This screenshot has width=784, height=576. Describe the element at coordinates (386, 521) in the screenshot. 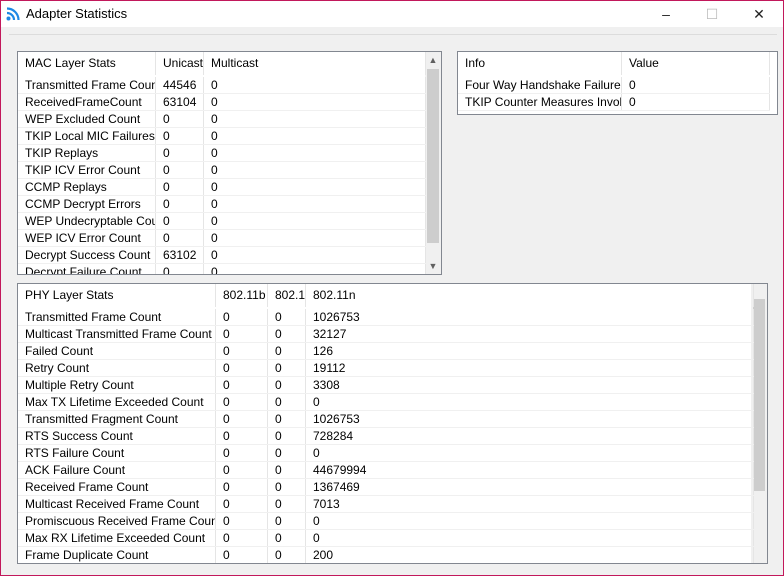

I see `list-item: Promiscuous Received Frame Count 0 0 0` at that location.